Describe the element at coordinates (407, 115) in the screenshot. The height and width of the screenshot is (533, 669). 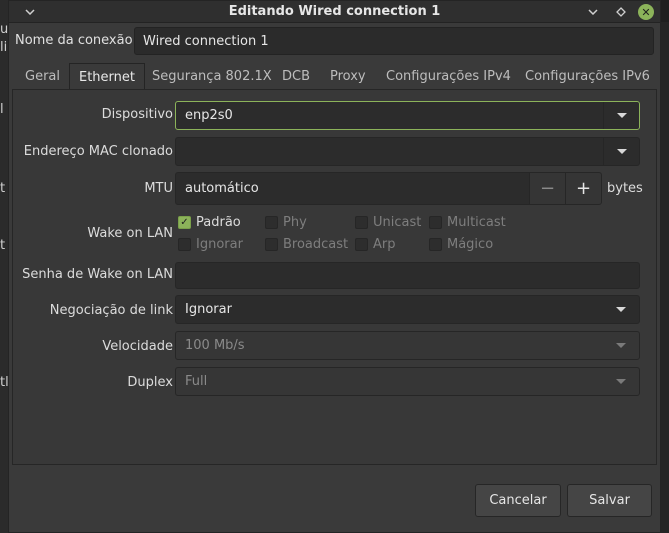
I see `device-combo: enp2s0` at that location.